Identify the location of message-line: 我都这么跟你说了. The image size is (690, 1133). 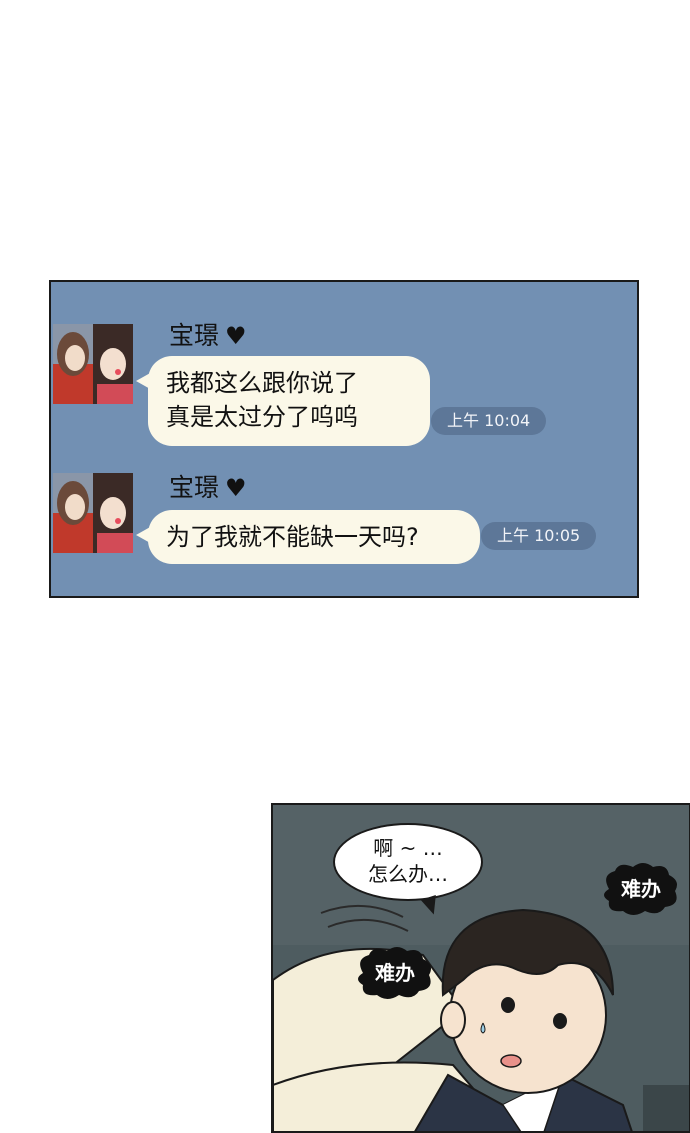
(262, 383).